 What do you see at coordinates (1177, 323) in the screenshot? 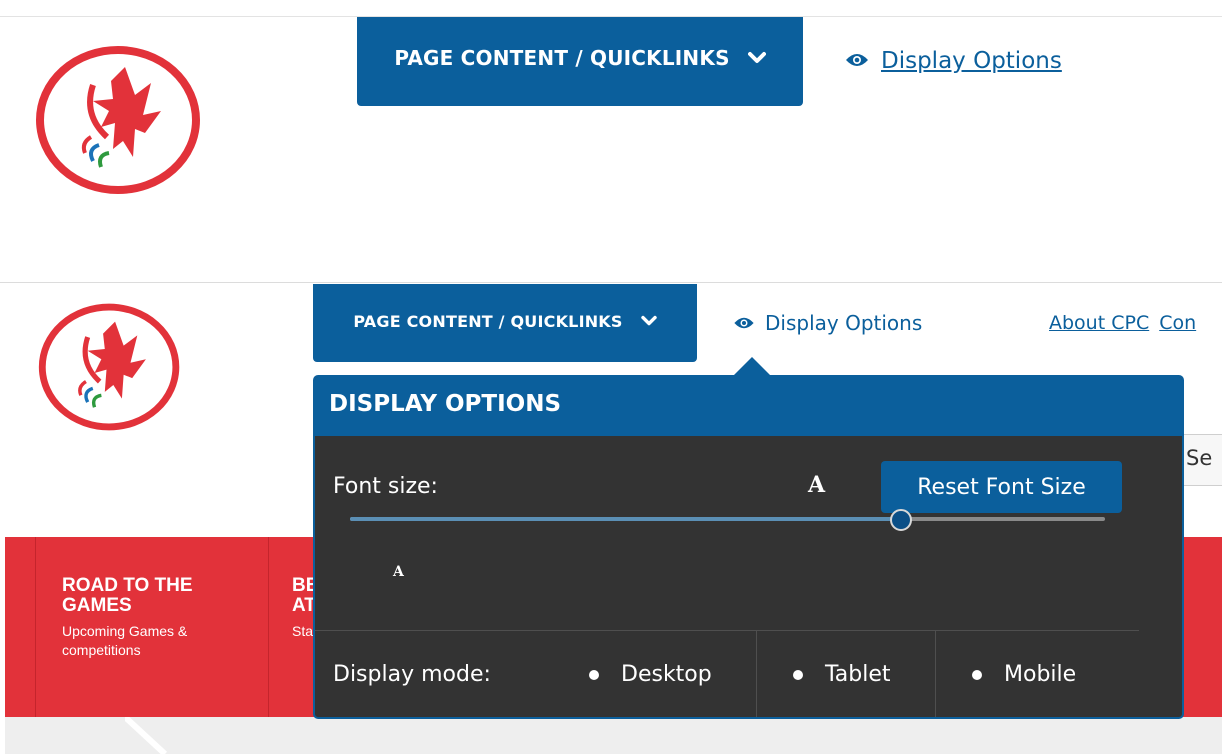
I see `contact-link: Con` at bounding box center [1177, 323].